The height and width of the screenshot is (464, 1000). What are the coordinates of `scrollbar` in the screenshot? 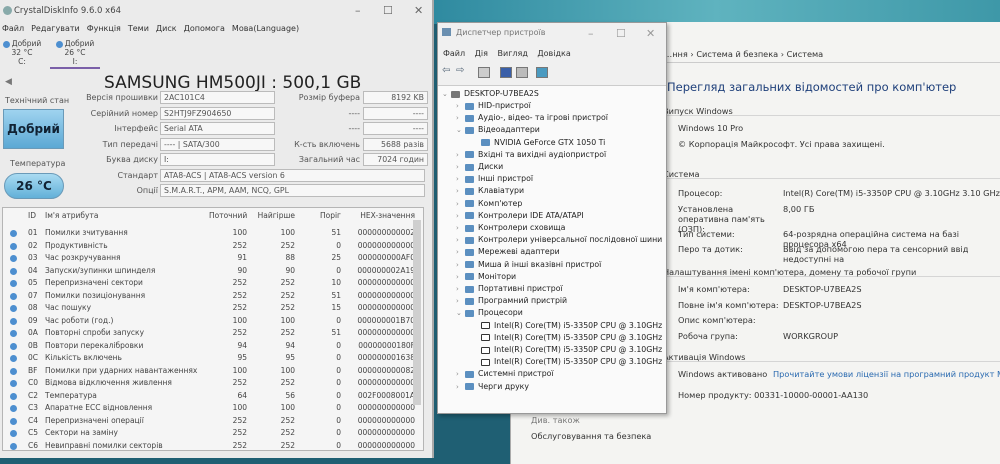 It's located at (417, 312).